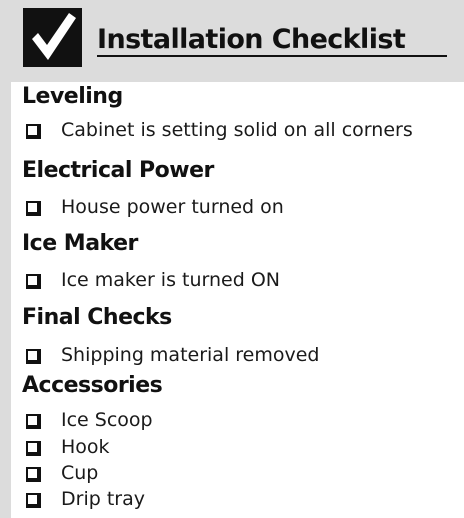 Image resolution: width=464 pixels, height=518 pixels. Describe the element at coordinates (52, 37) in the screenshot. I see `checkmark-icon` at that location.